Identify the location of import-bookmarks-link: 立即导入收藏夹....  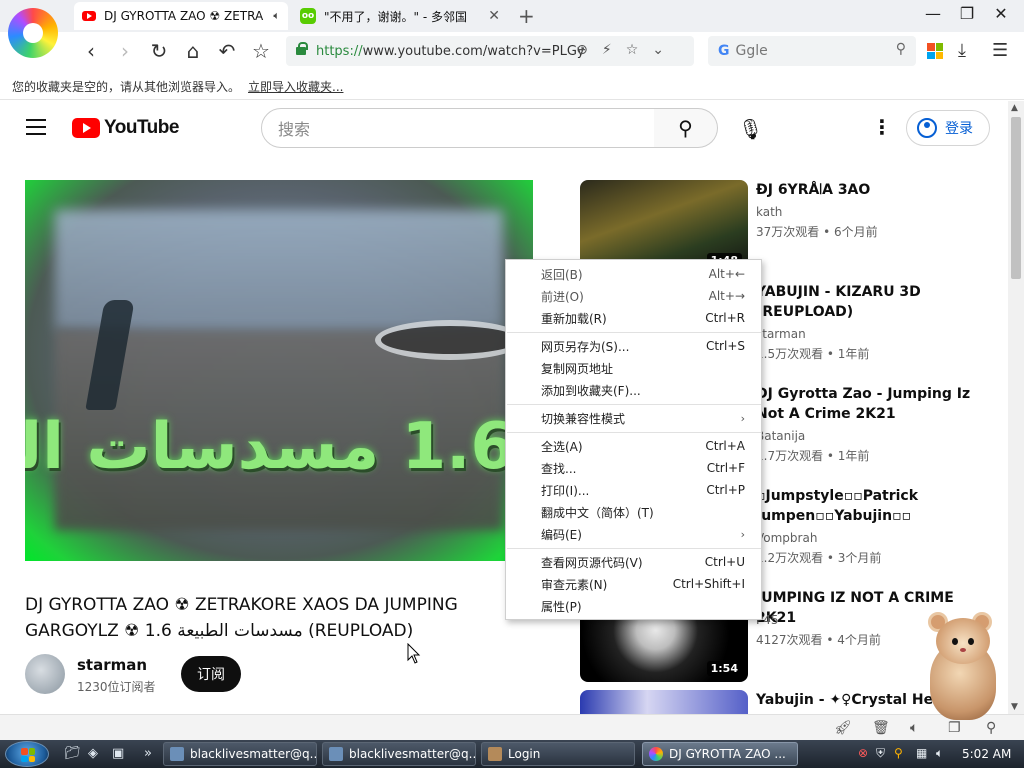
(295, 87).